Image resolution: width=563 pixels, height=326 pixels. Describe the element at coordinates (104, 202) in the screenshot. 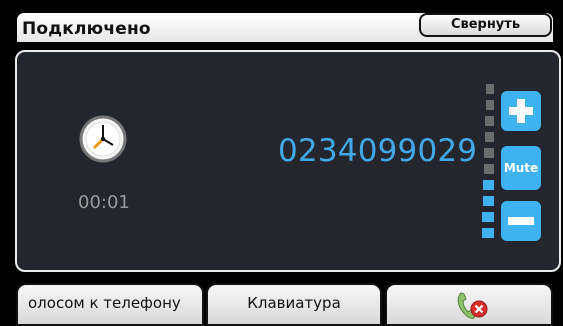

I see `call-duration: 00:01` at that location.